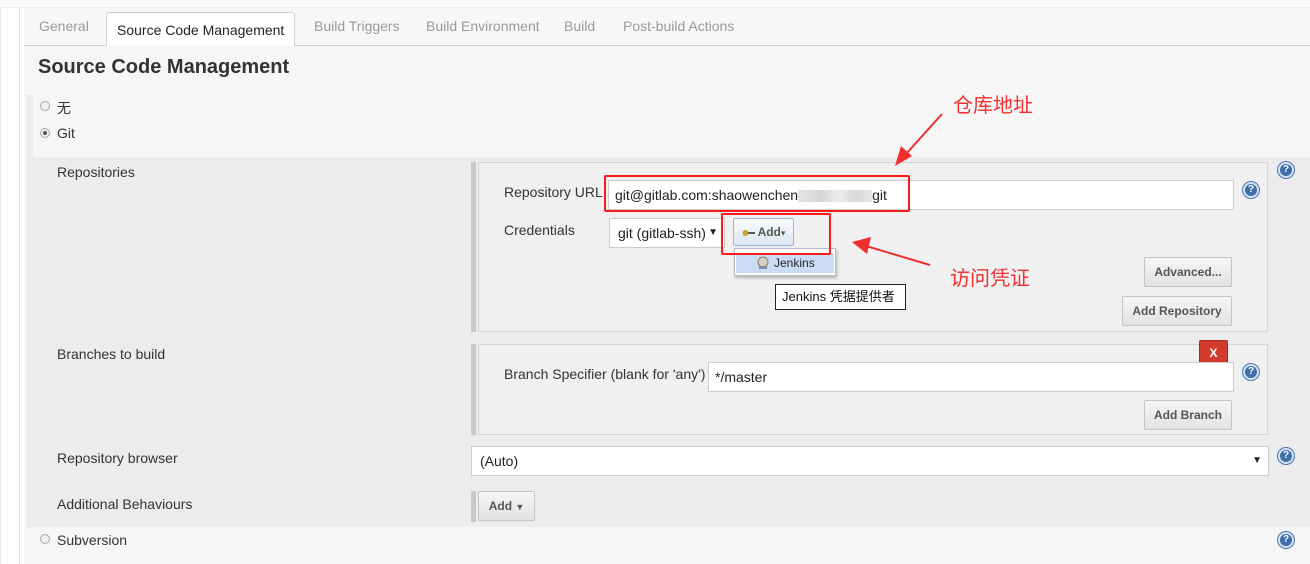 The height and width of the screenshot is (564, 1310). What do you see at coordinates (1188, 415) in the screenshot?
I see `add-branch-button: Add Branch` at bounding box center [1188, 415].